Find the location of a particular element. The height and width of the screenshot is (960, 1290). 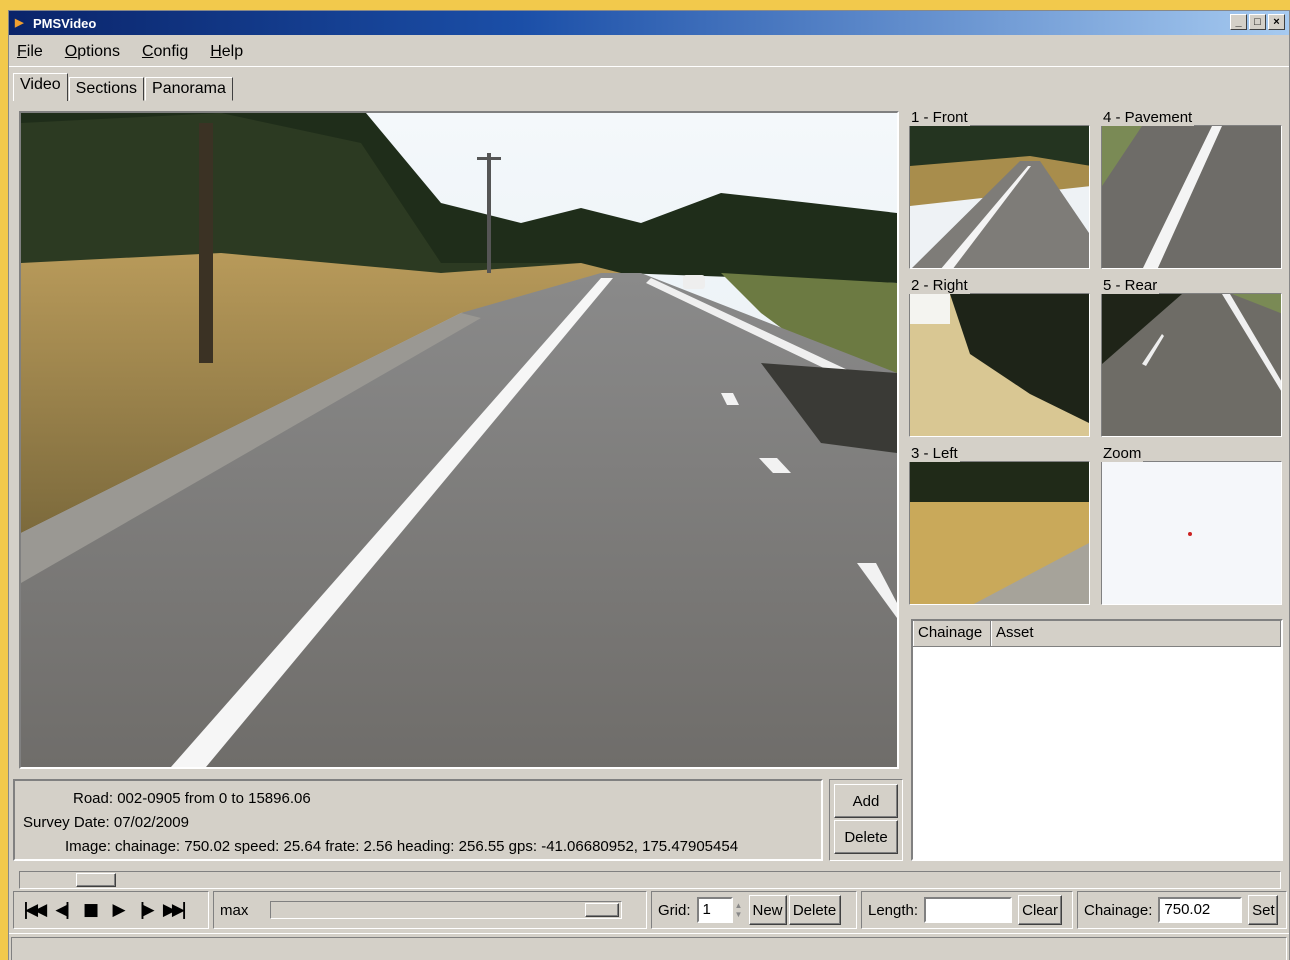

column-asset: Asset is located at coordinates (1136, 633).